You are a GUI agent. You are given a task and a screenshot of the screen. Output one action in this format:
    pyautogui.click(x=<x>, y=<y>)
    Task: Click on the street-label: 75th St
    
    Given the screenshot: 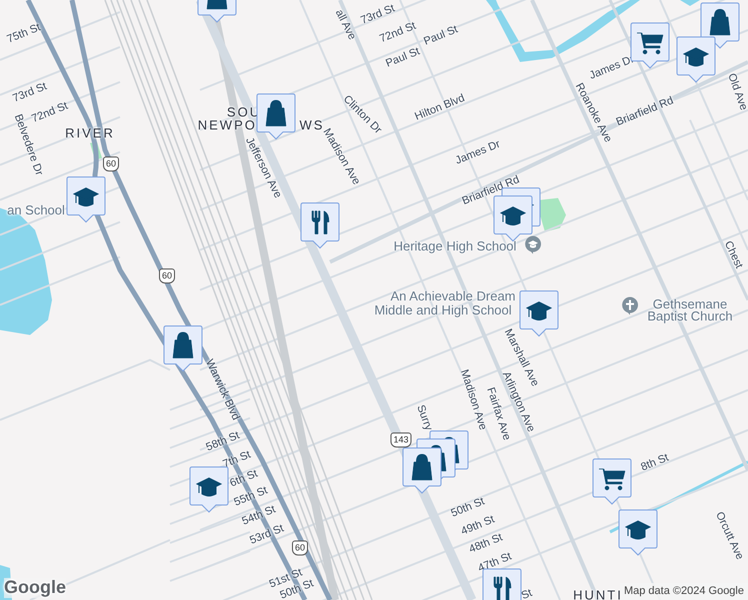 What is the action you would take?
    pyautogui.click(x=24, y=34)
    